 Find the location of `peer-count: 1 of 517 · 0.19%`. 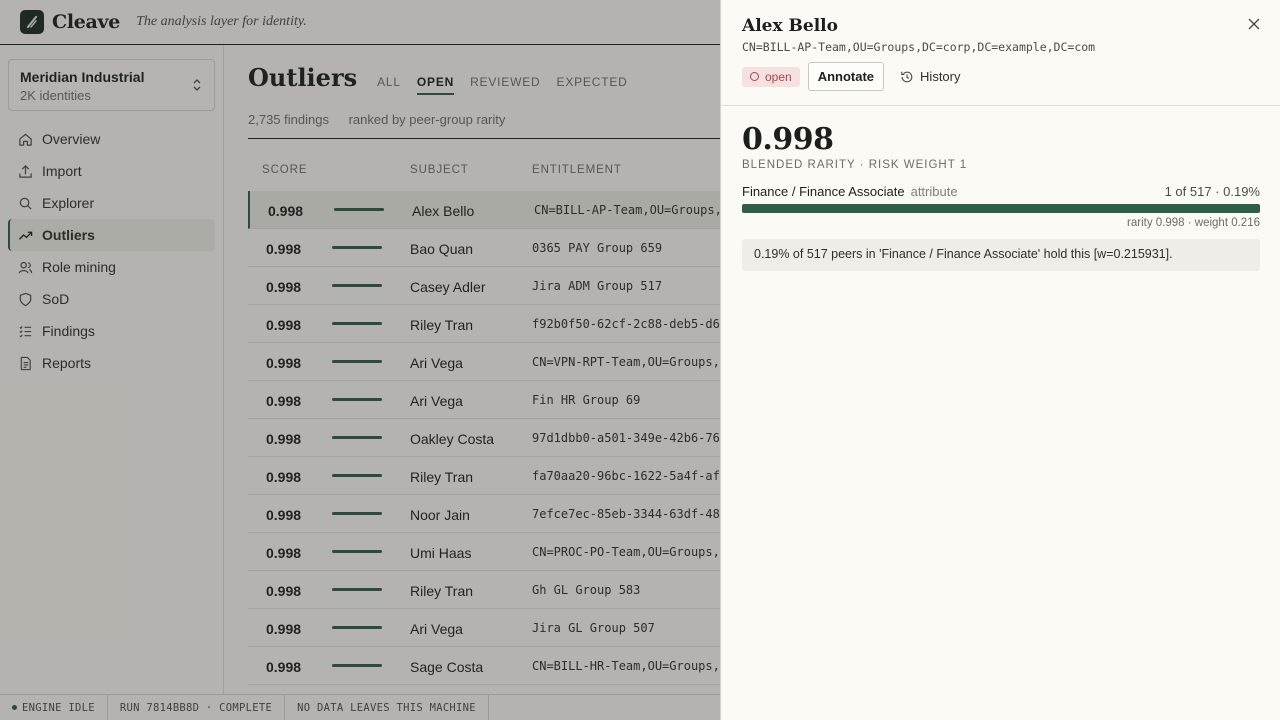

peer-count: 1 of 517 · 0.19% is located at coordinates (1212, 191).